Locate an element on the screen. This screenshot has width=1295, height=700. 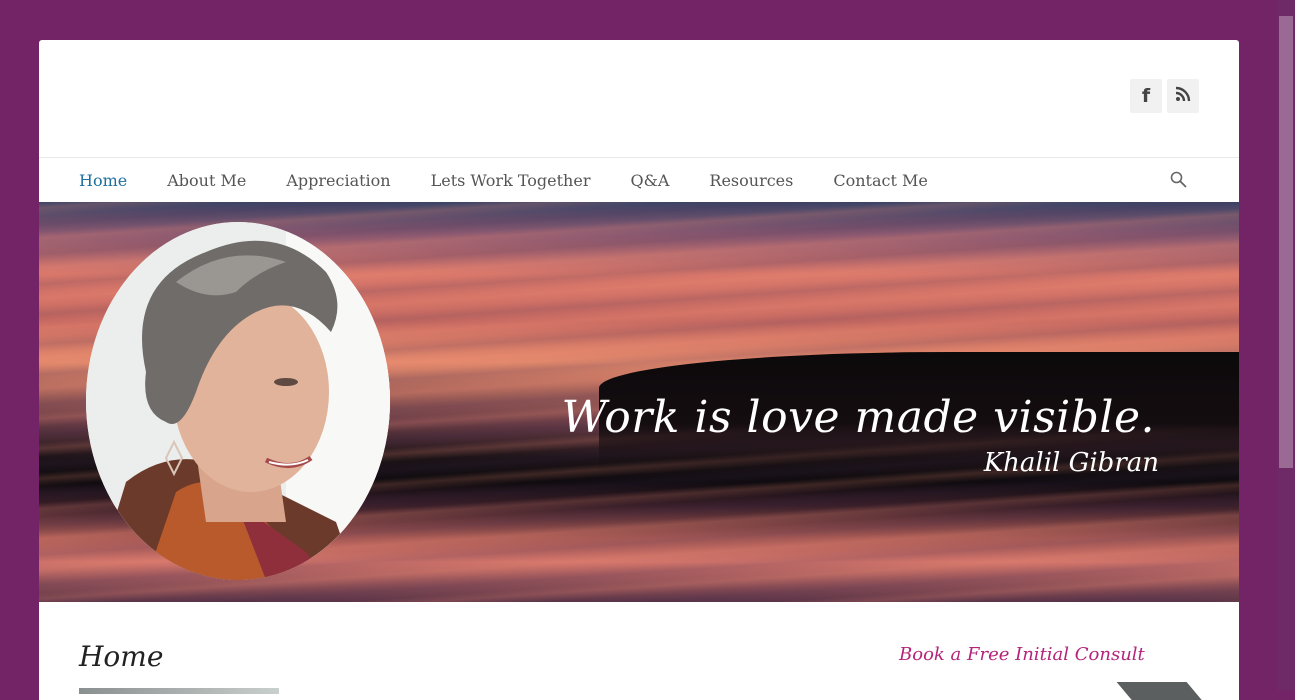
portrait-photo is located at coordinates (238, 401).